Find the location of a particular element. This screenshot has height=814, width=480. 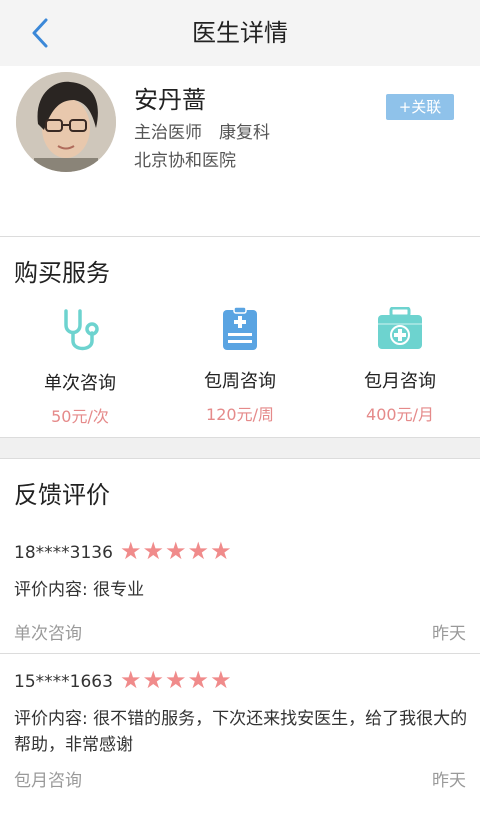

doctor-hospital: 北京协和医院 is located at coordinates (185, 161).